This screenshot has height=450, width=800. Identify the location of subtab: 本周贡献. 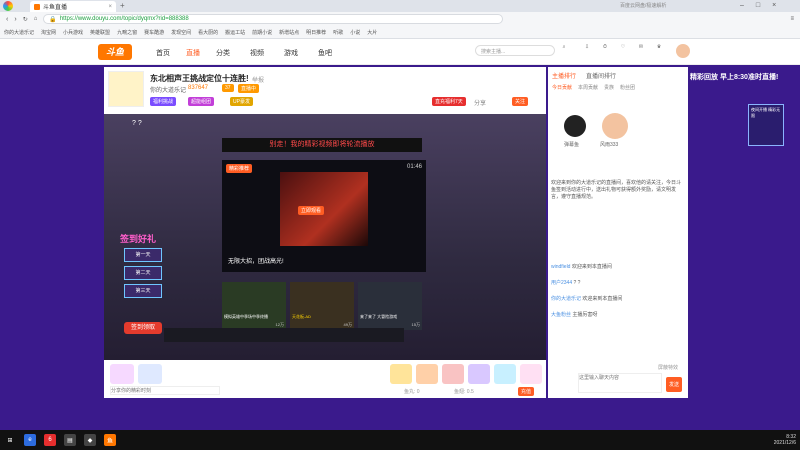
(588, 89).